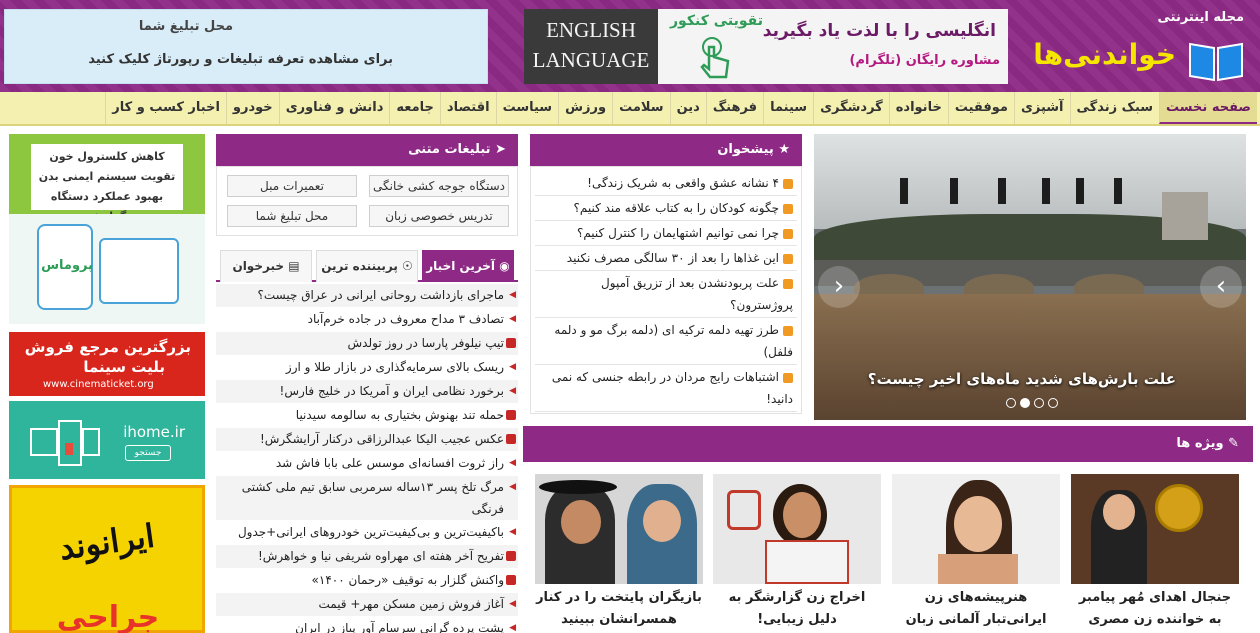 The image size is (1260, 633). I want to click on feature-card: اخراج زن گزارشگر به دلیل زیبایی!, so click(797, 552).